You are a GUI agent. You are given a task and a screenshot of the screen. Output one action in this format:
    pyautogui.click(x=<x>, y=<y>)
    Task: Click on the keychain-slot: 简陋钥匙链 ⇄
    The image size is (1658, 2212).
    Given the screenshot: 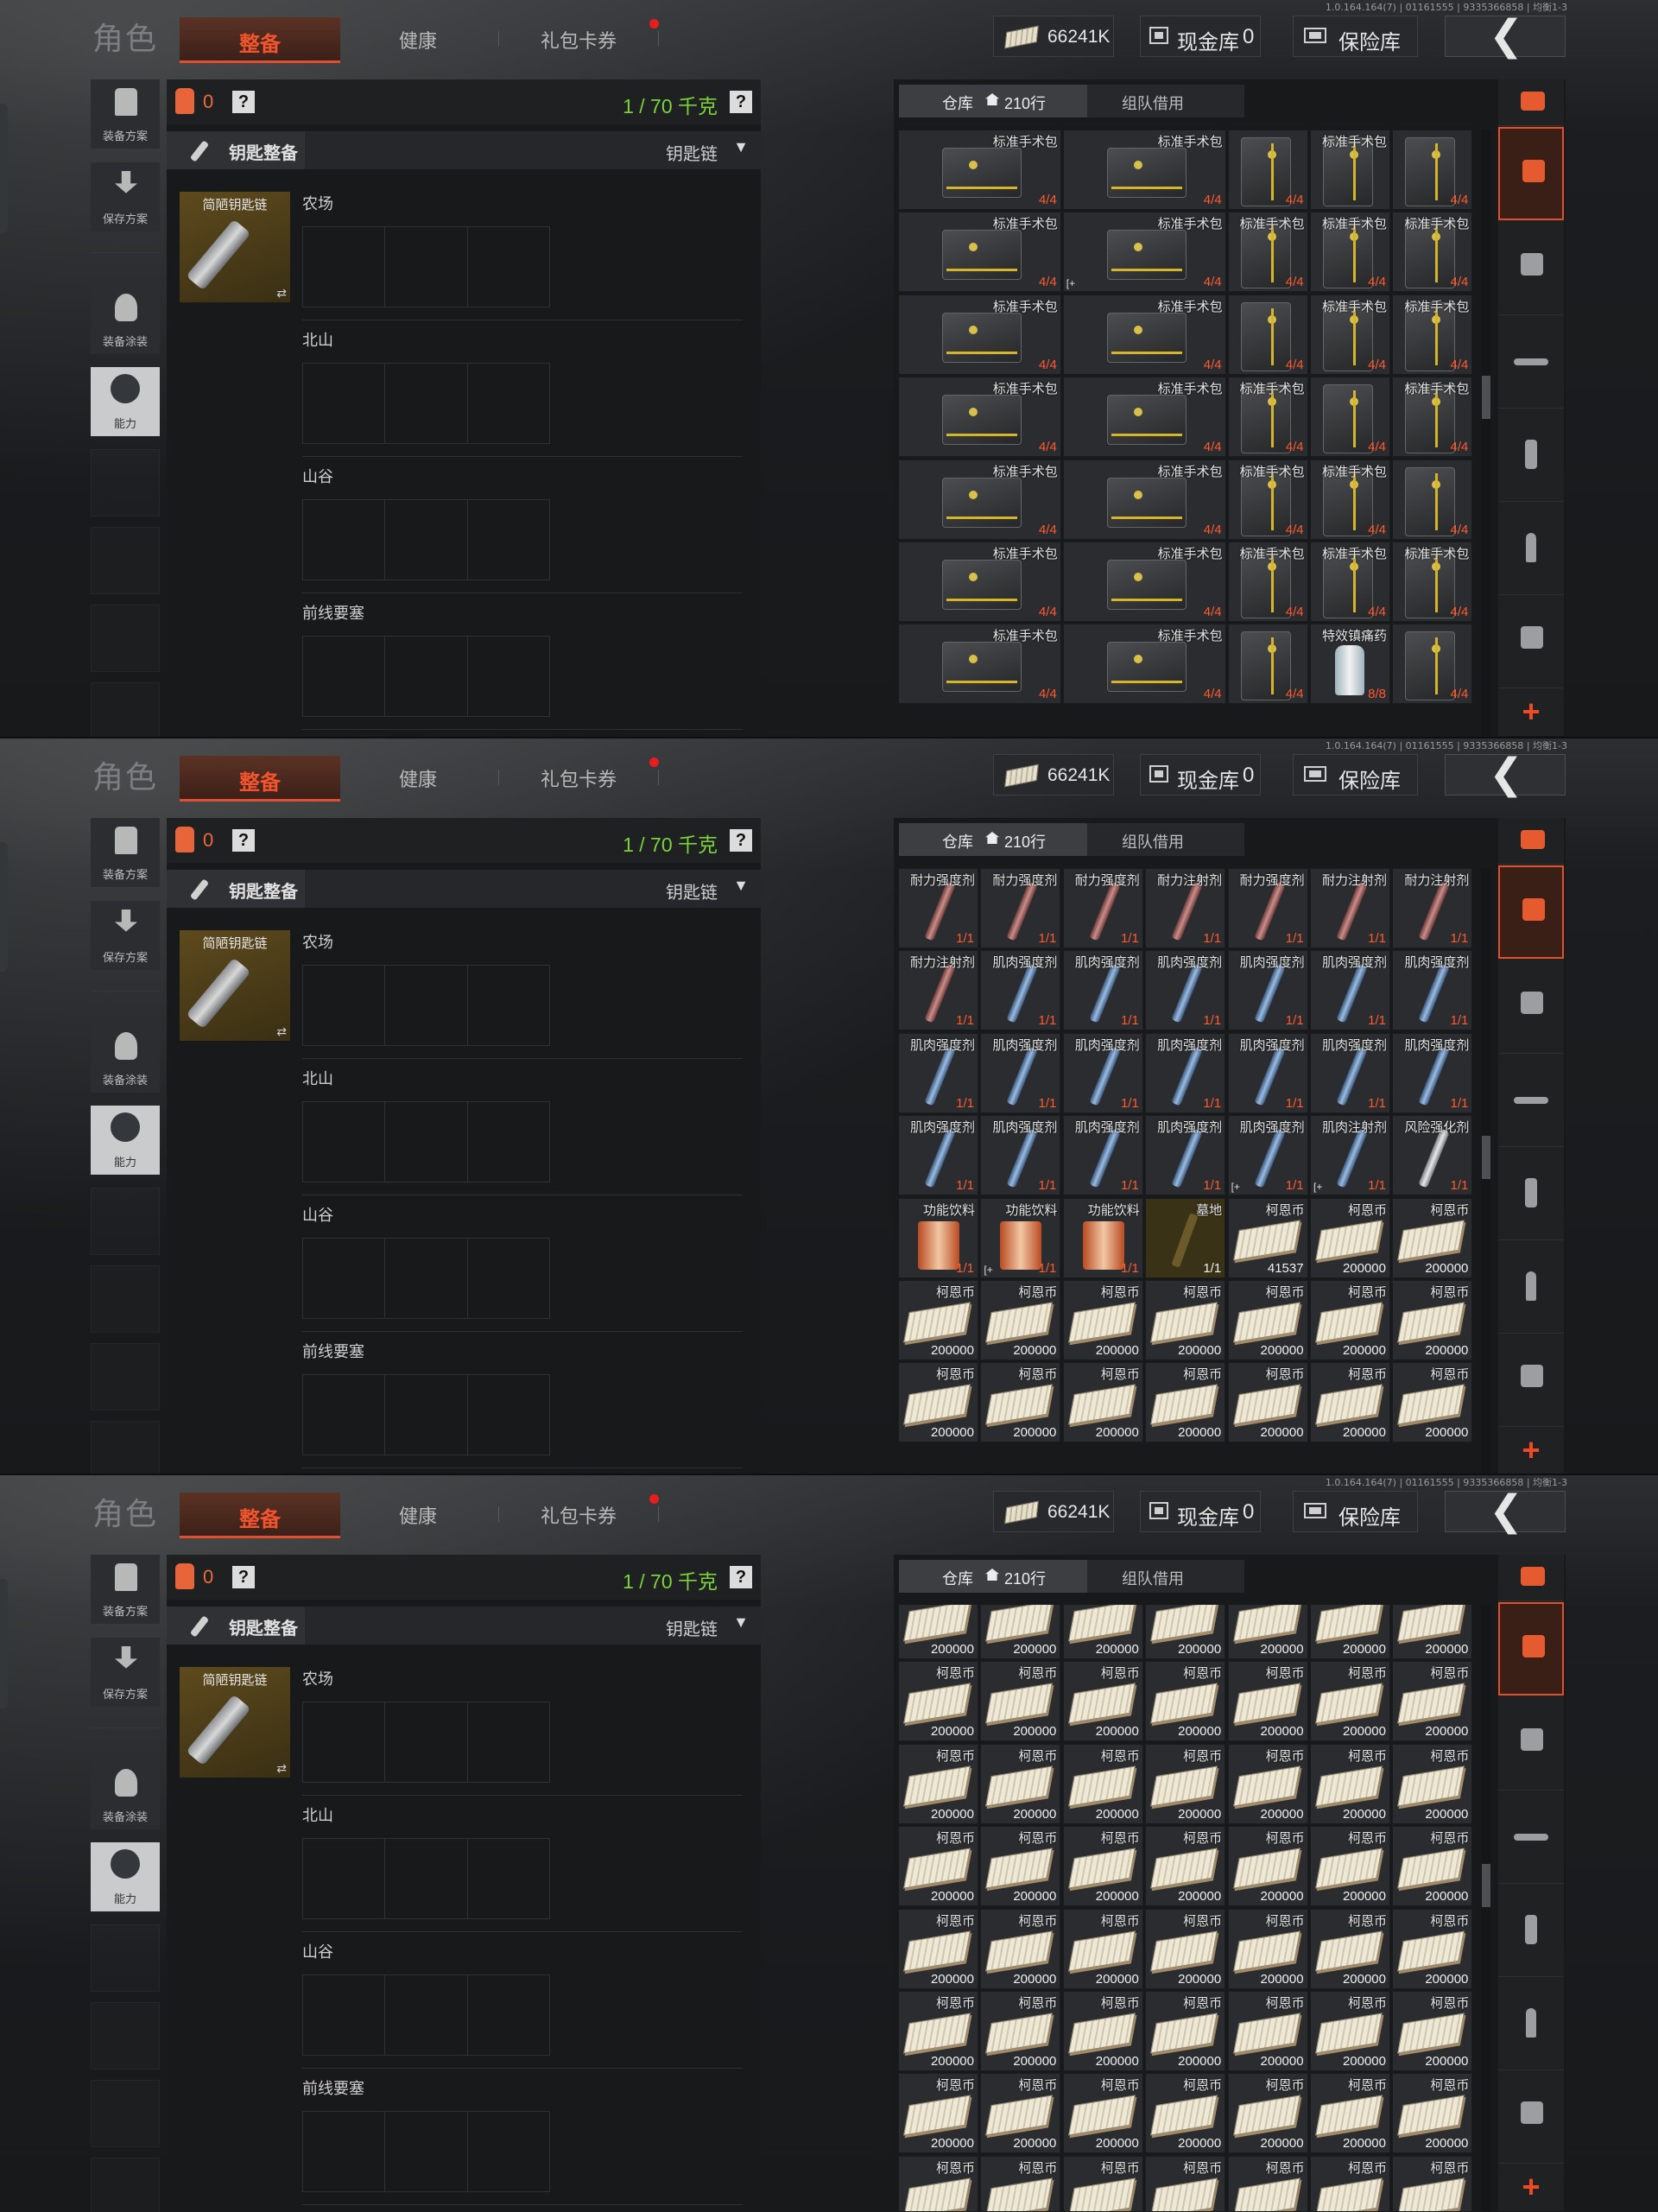 What is the action you would take?
    pyautogui.click(x=235, y=1722)
    